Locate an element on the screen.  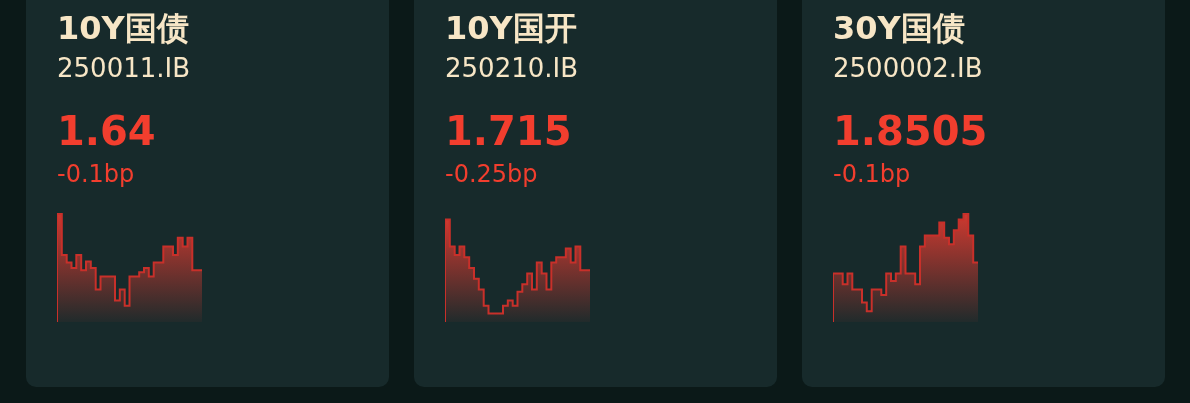
yield-change: -0.25bp is located at coordinates (491, 174).